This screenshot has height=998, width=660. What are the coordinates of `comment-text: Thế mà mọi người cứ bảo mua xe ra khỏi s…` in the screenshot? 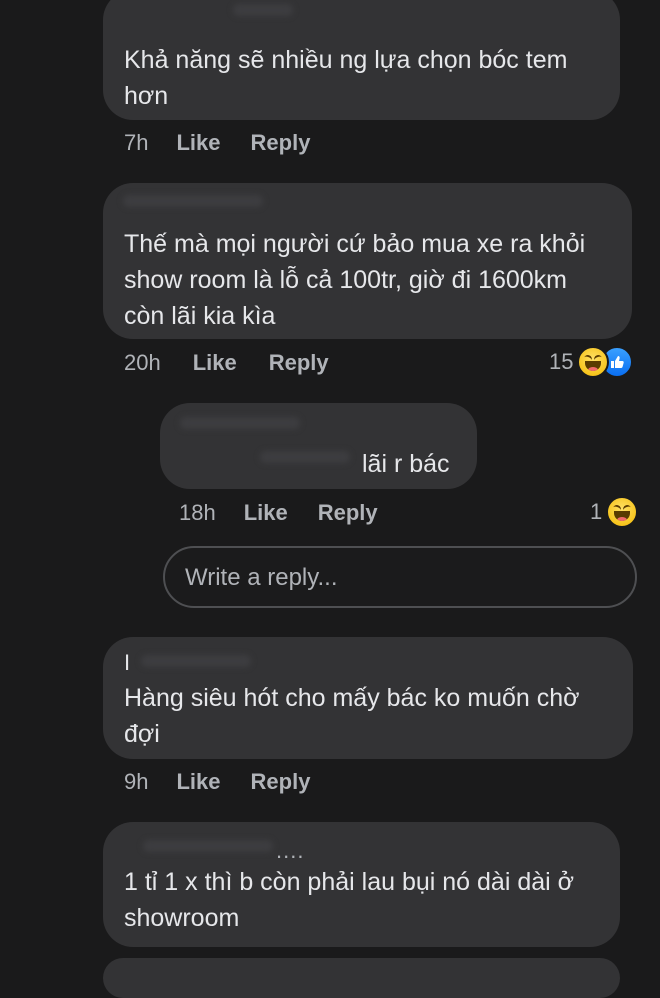 It's located at (355, 280).